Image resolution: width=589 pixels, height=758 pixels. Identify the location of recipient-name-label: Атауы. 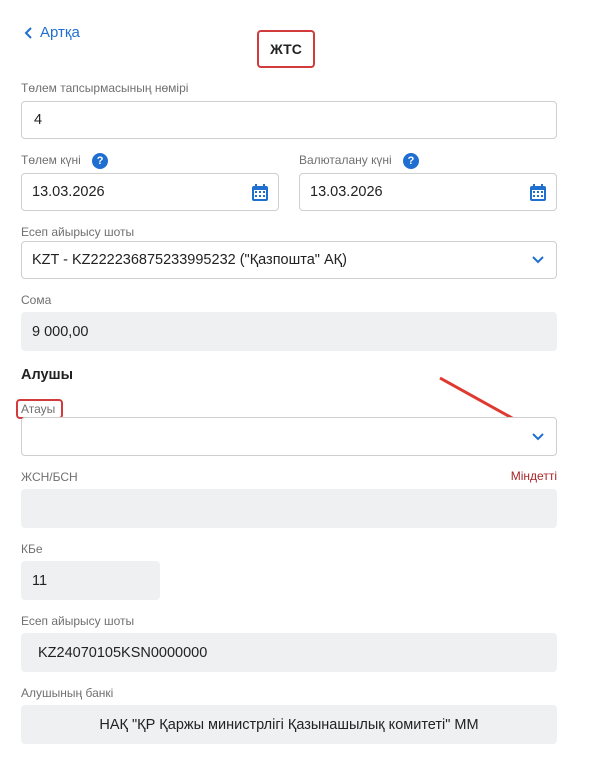
(38, 409).